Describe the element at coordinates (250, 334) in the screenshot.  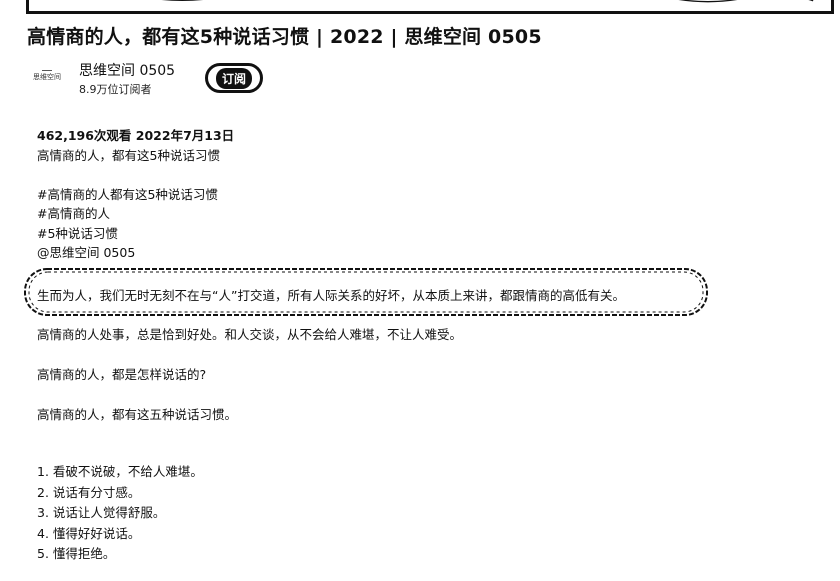
I see `paragraph: 高情商的人处事，总是恰到好处。和人交谈，从不会给人难堪，不让人难受。` at that location.